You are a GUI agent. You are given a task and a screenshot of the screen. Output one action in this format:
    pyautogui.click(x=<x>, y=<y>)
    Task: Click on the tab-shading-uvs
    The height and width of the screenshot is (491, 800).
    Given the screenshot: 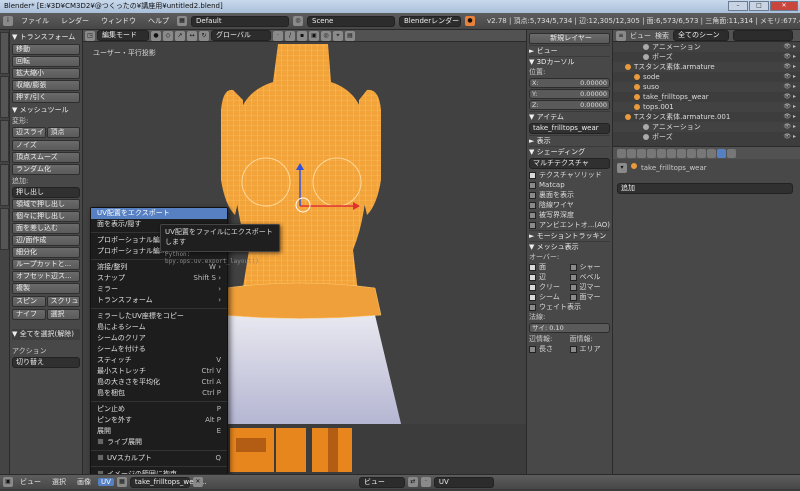 What is the action you would take?
    pyautogui.click(x=4, y=141)
    